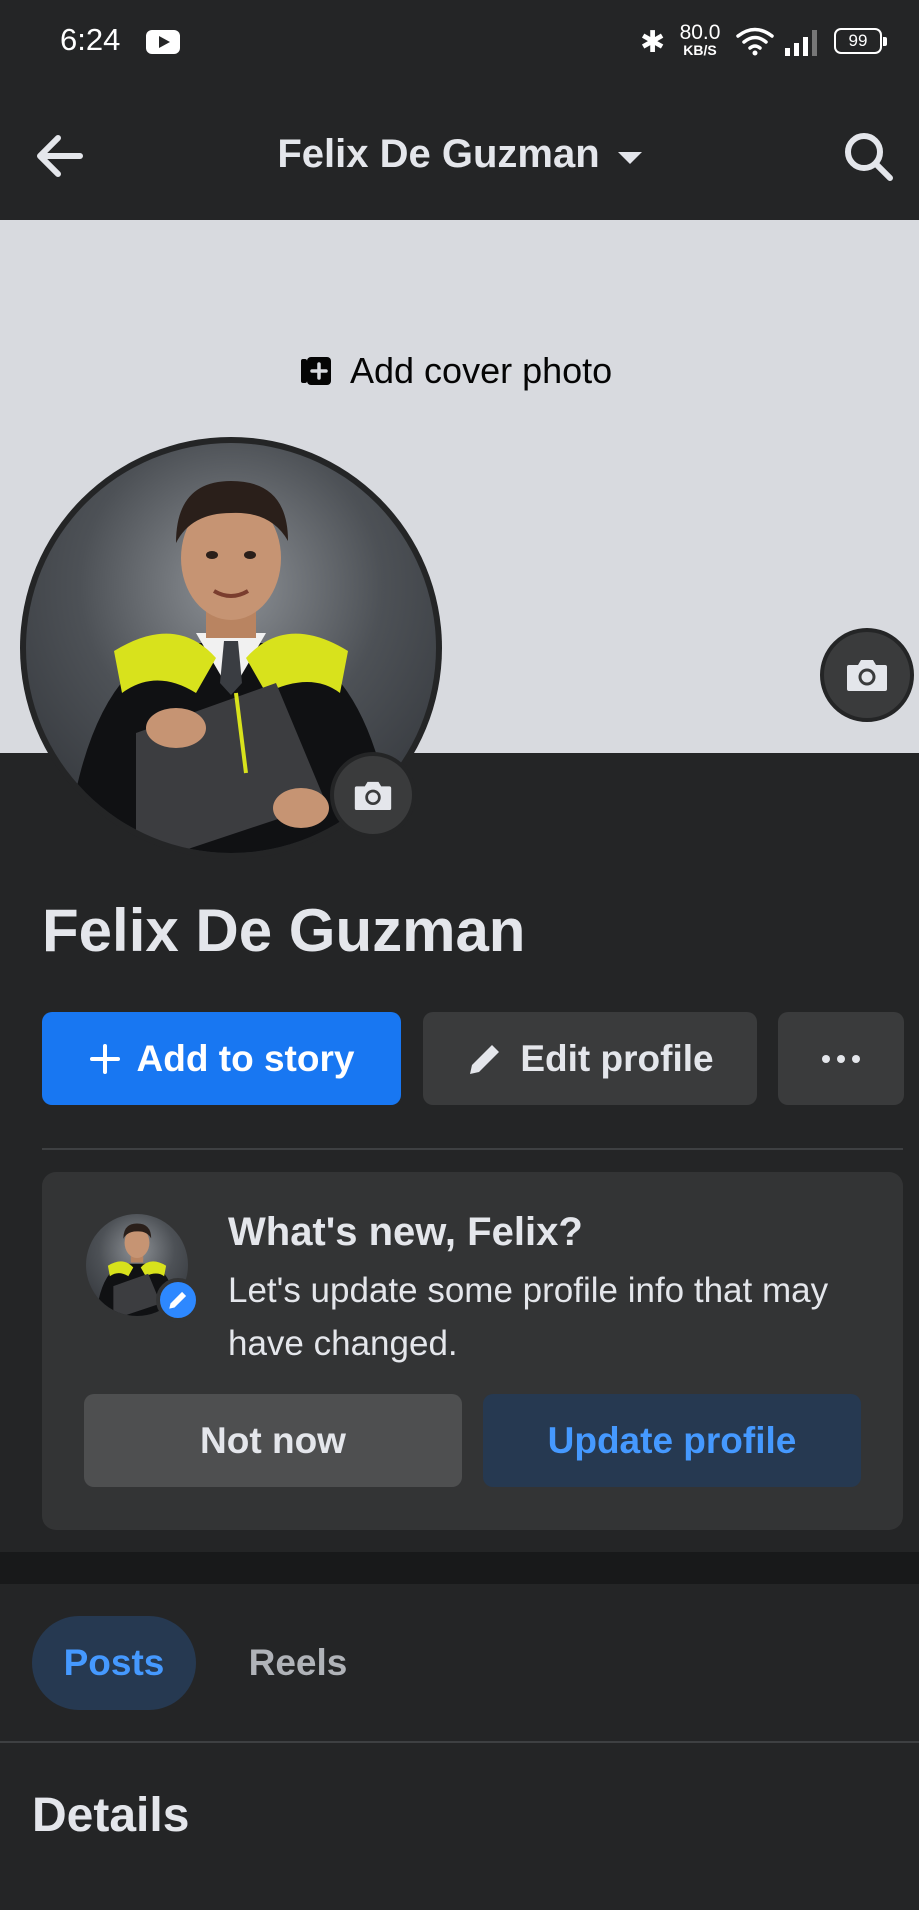  What do you see at coordinates (481, 370) in the screenshot?
I see `add-cover-label: Add cover photo` at bounding box center [481, 370].